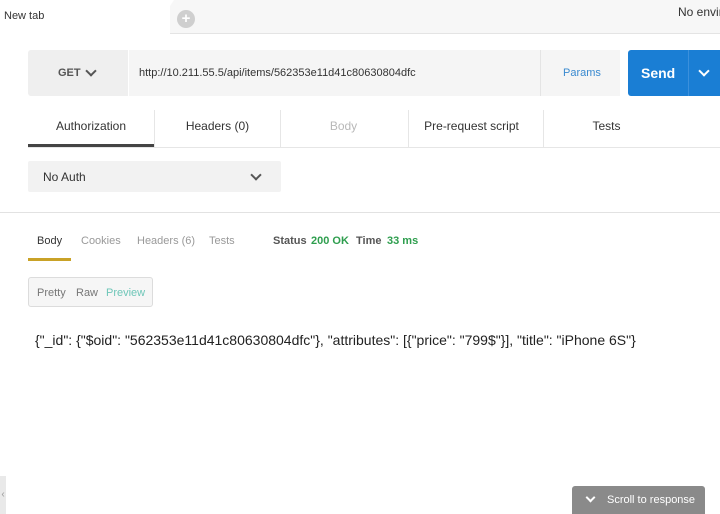 This screenshot has width=720, height=514. I want to click on tab-label: New tab, so click(24, 16).